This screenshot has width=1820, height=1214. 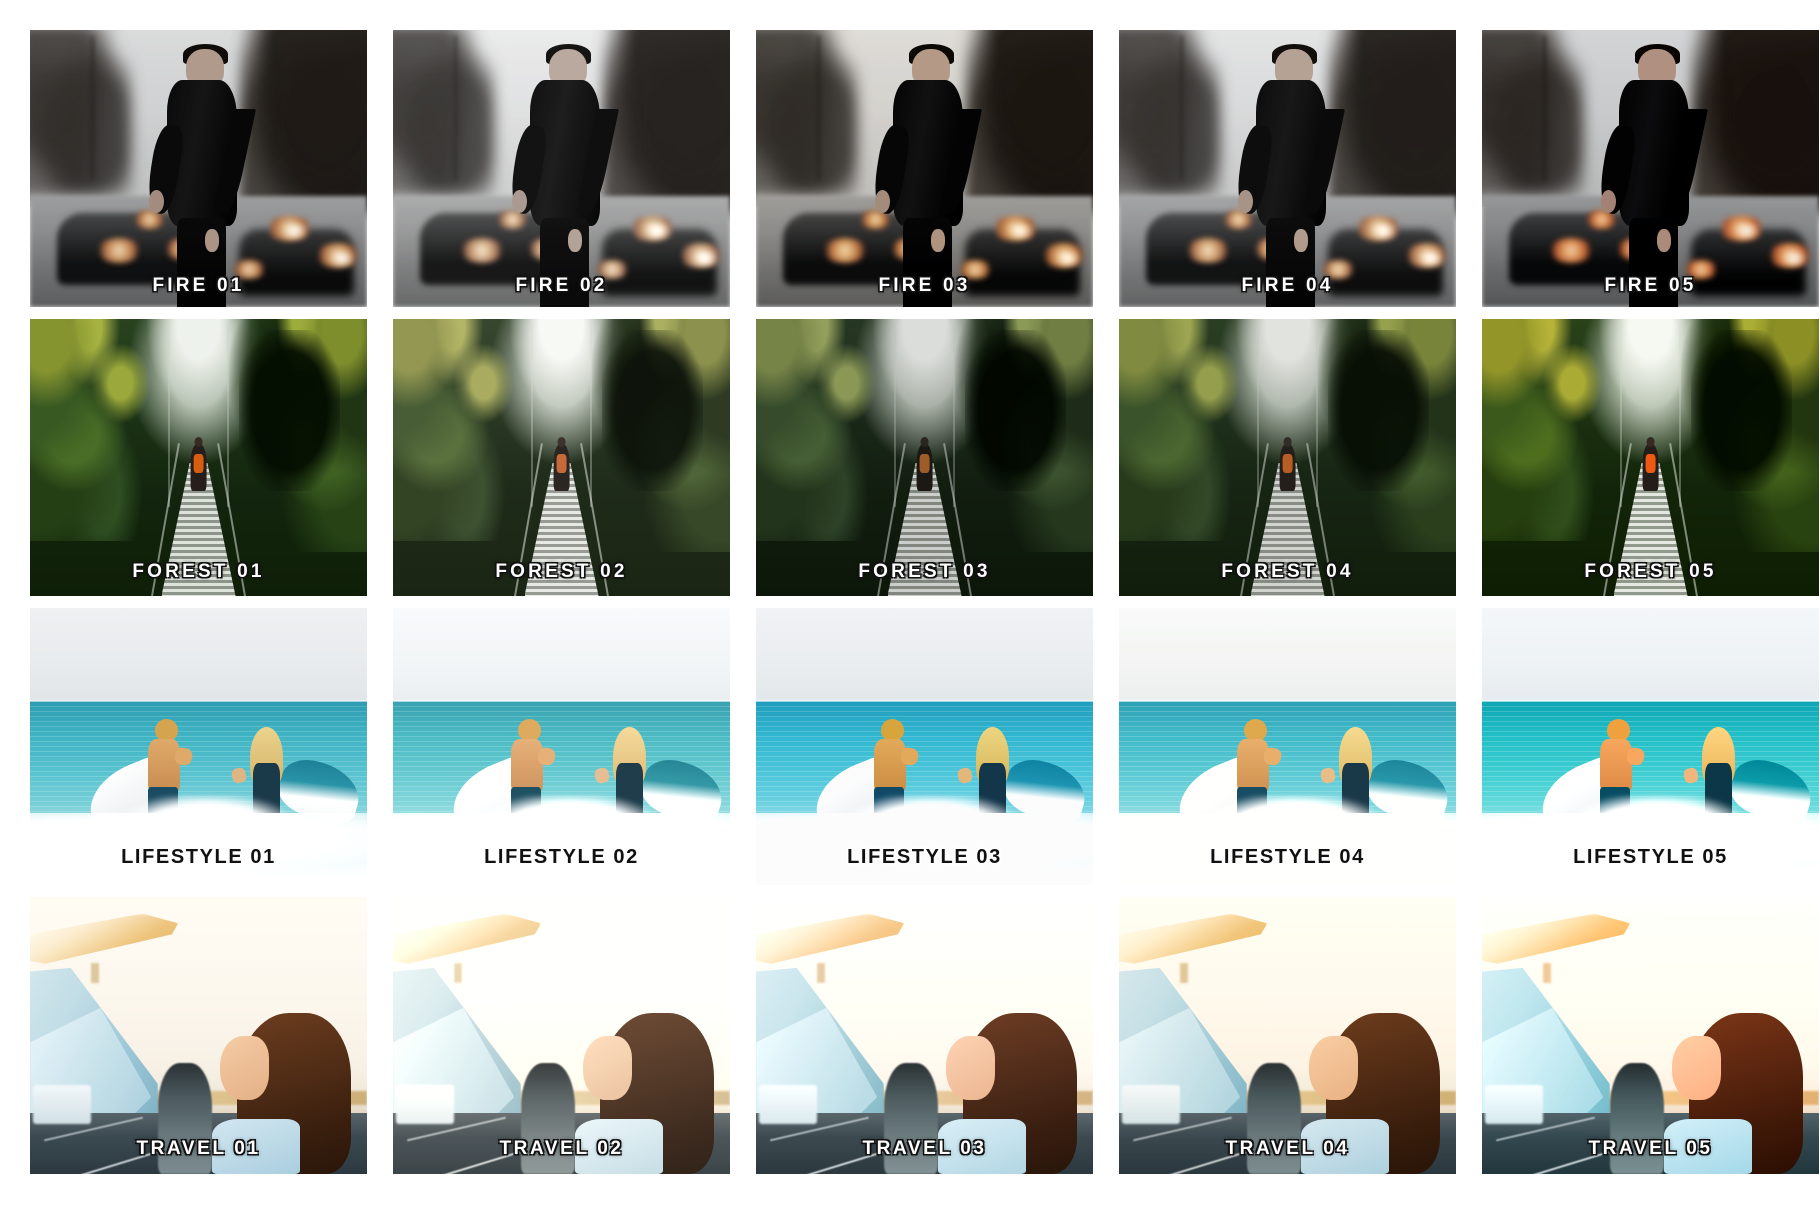 I want to click on preset-tile-fire-05: FIRE 05, so click(x=1650, y=168).